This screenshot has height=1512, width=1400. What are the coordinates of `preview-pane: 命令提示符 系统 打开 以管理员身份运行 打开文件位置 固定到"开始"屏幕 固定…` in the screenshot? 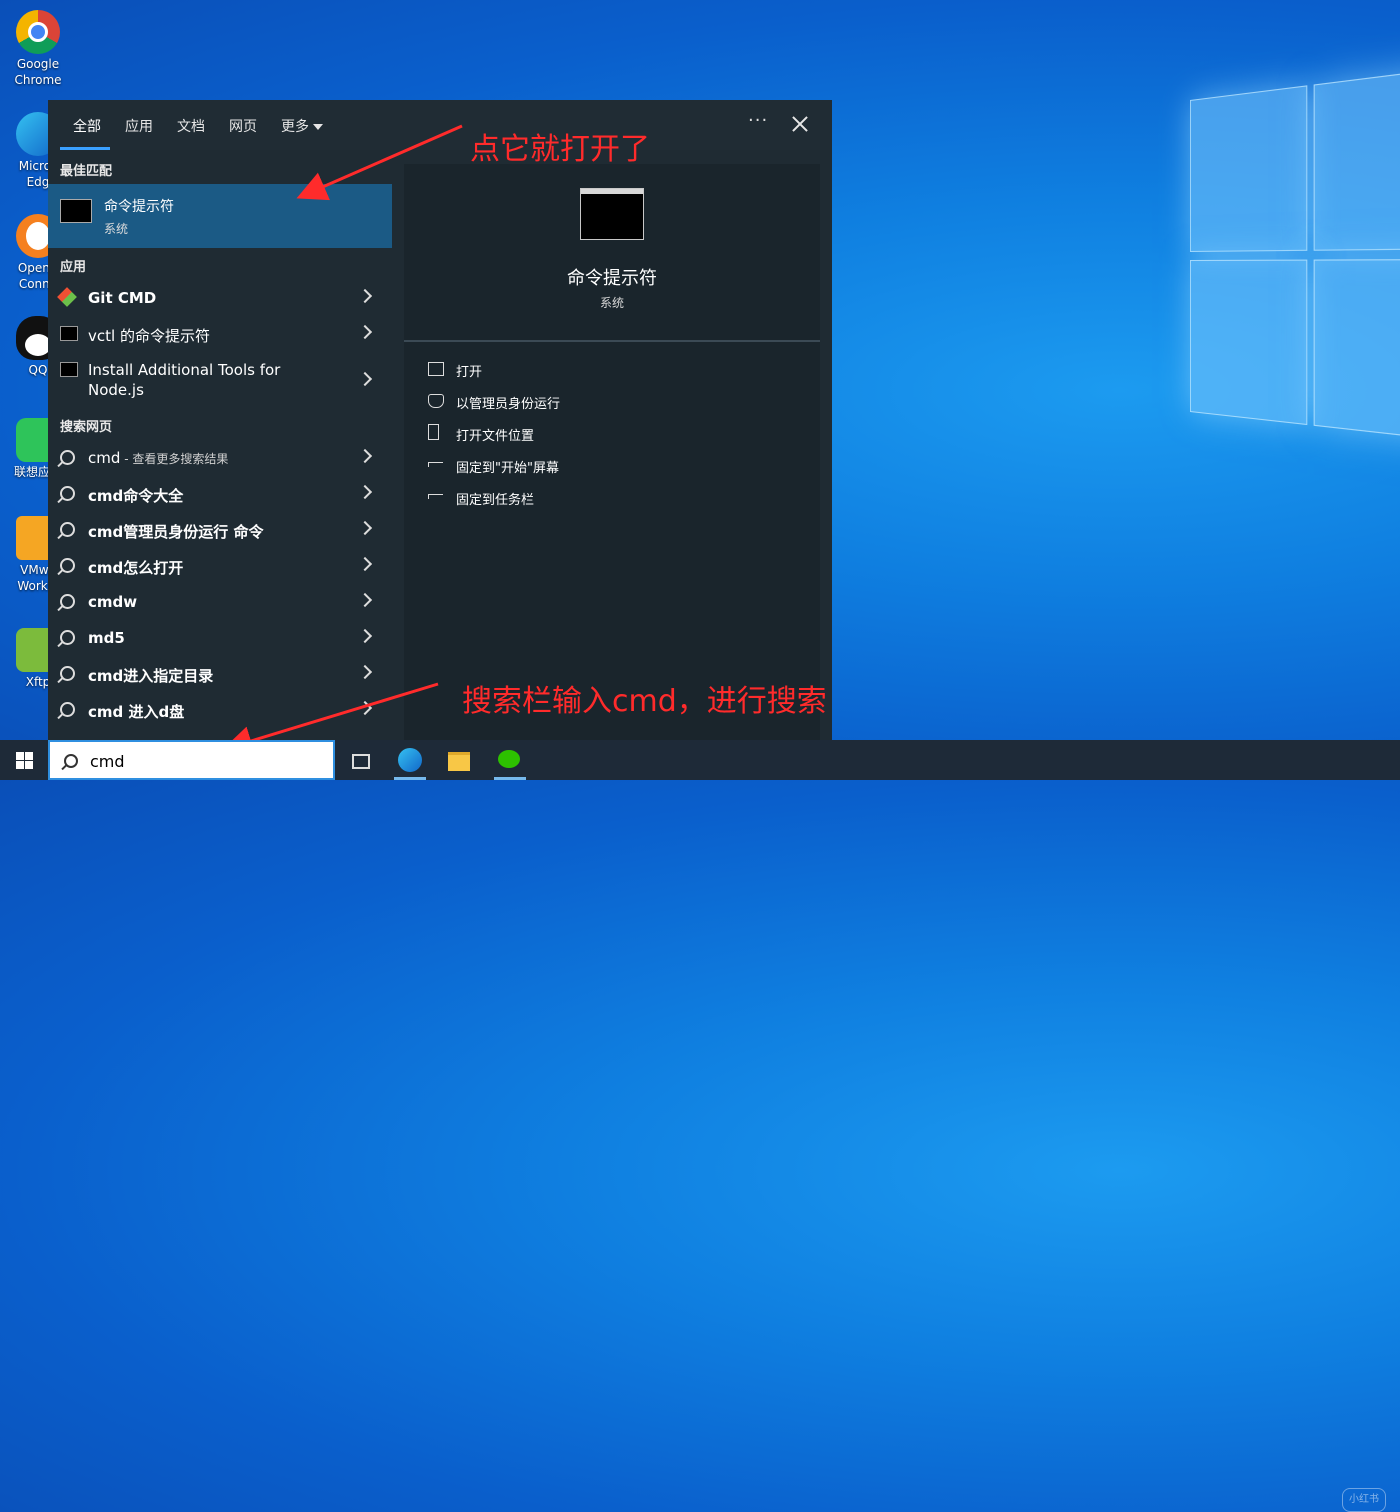 It's located at (612, 452).